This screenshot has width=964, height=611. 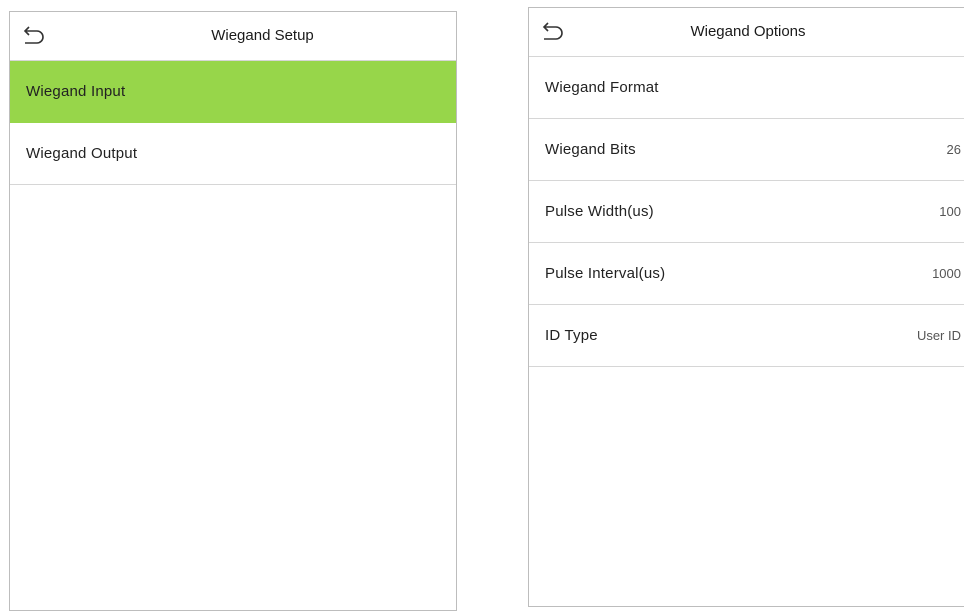 I want to click on option-id-type: ID Type User ID, so click(x=746, y=336).